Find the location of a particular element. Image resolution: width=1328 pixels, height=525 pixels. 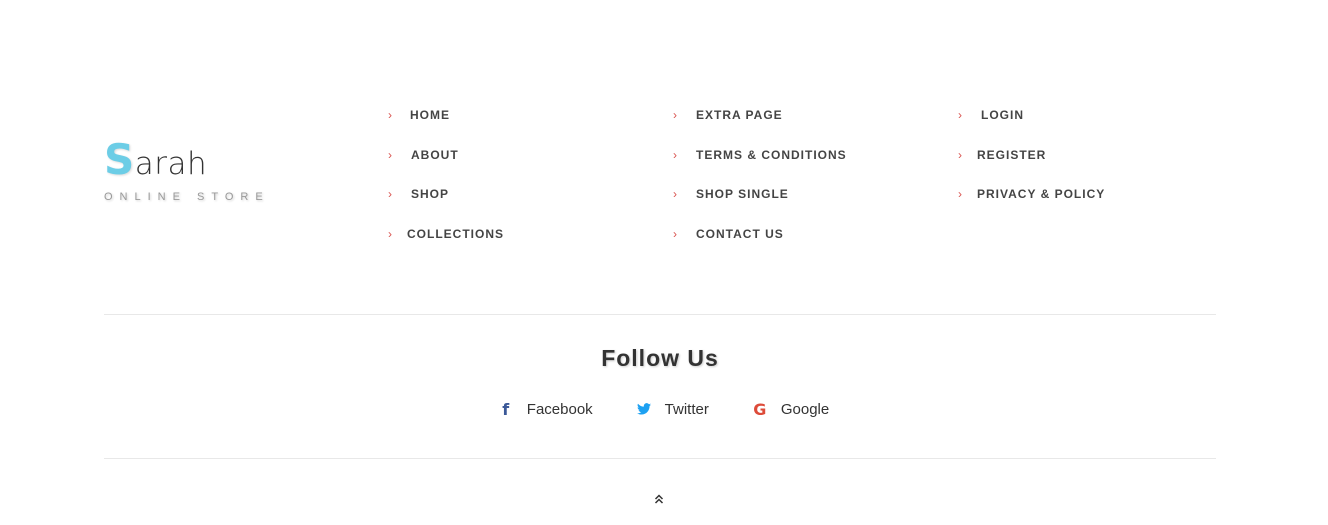

twitter-link: Twitter is located at coordinates (672, 409).